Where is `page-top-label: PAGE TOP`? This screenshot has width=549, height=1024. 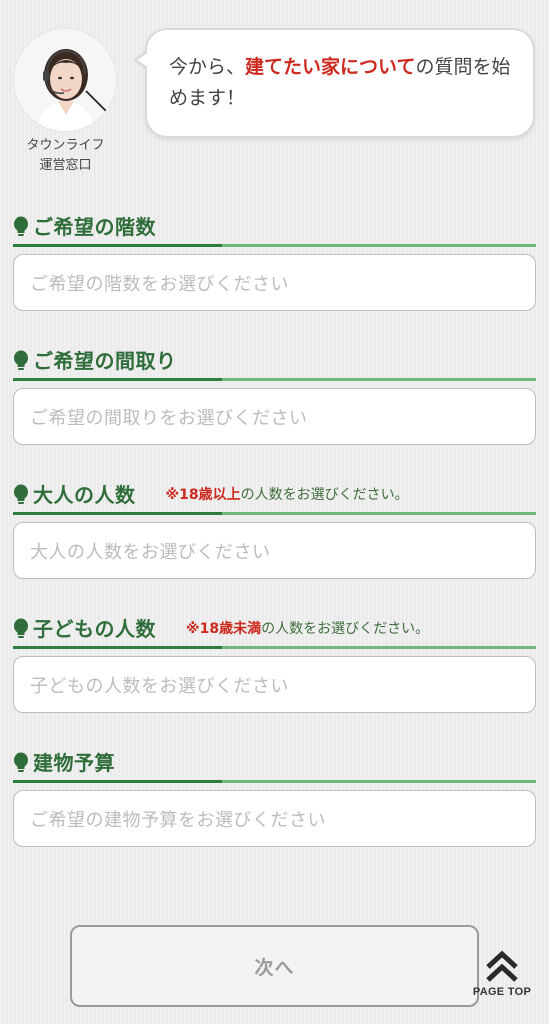 page-top-label: PAGE TOP is located at coordinates (502, 992).